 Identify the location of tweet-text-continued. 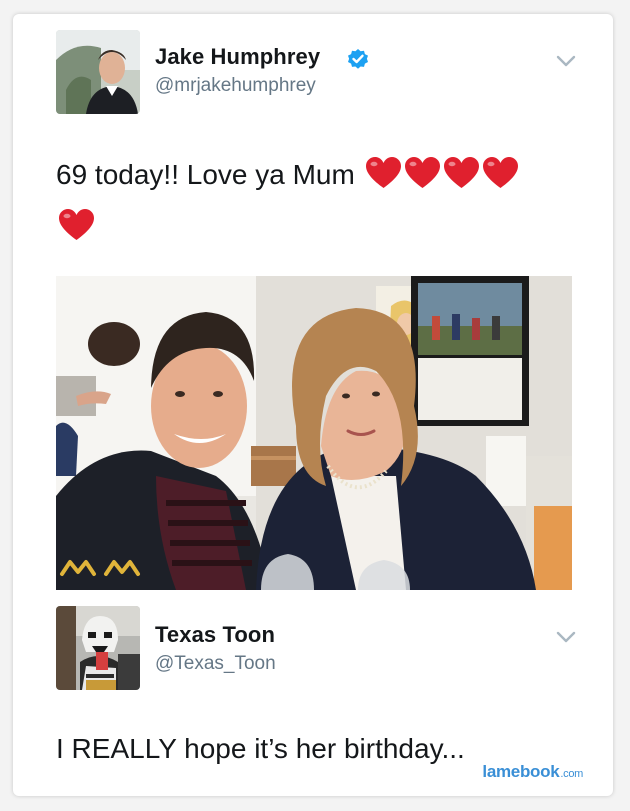
(75, 227).